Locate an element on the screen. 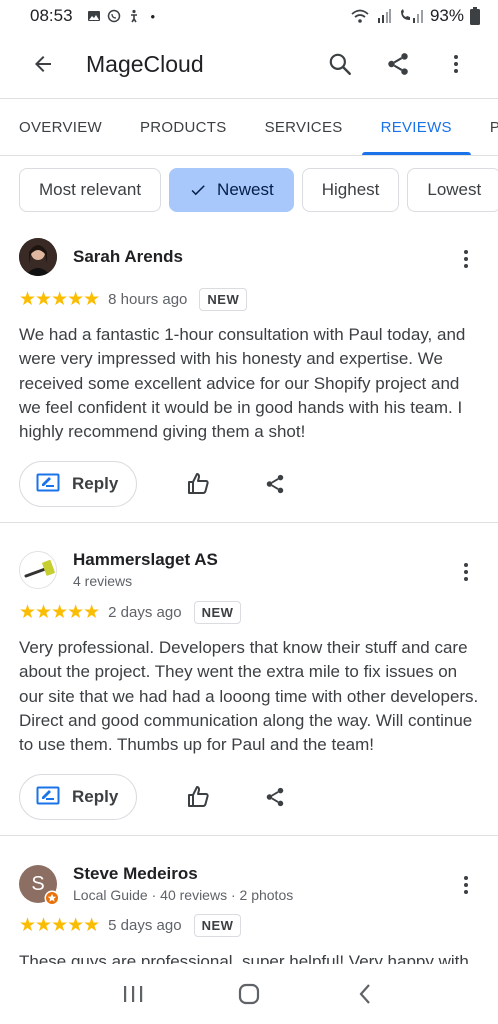 The width and height of the screenshot is (498, 1024). chip-label: Highest is located at coordinates (350, 189).